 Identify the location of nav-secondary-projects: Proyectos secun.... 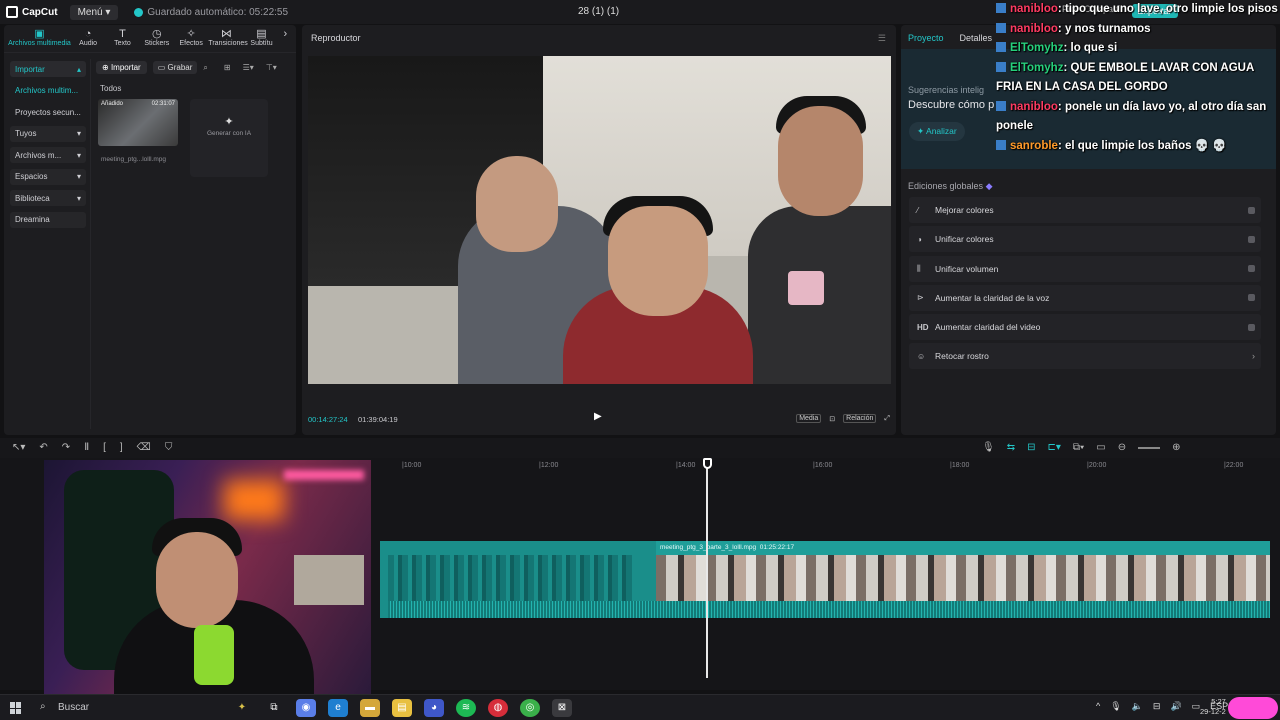
(48, 112).